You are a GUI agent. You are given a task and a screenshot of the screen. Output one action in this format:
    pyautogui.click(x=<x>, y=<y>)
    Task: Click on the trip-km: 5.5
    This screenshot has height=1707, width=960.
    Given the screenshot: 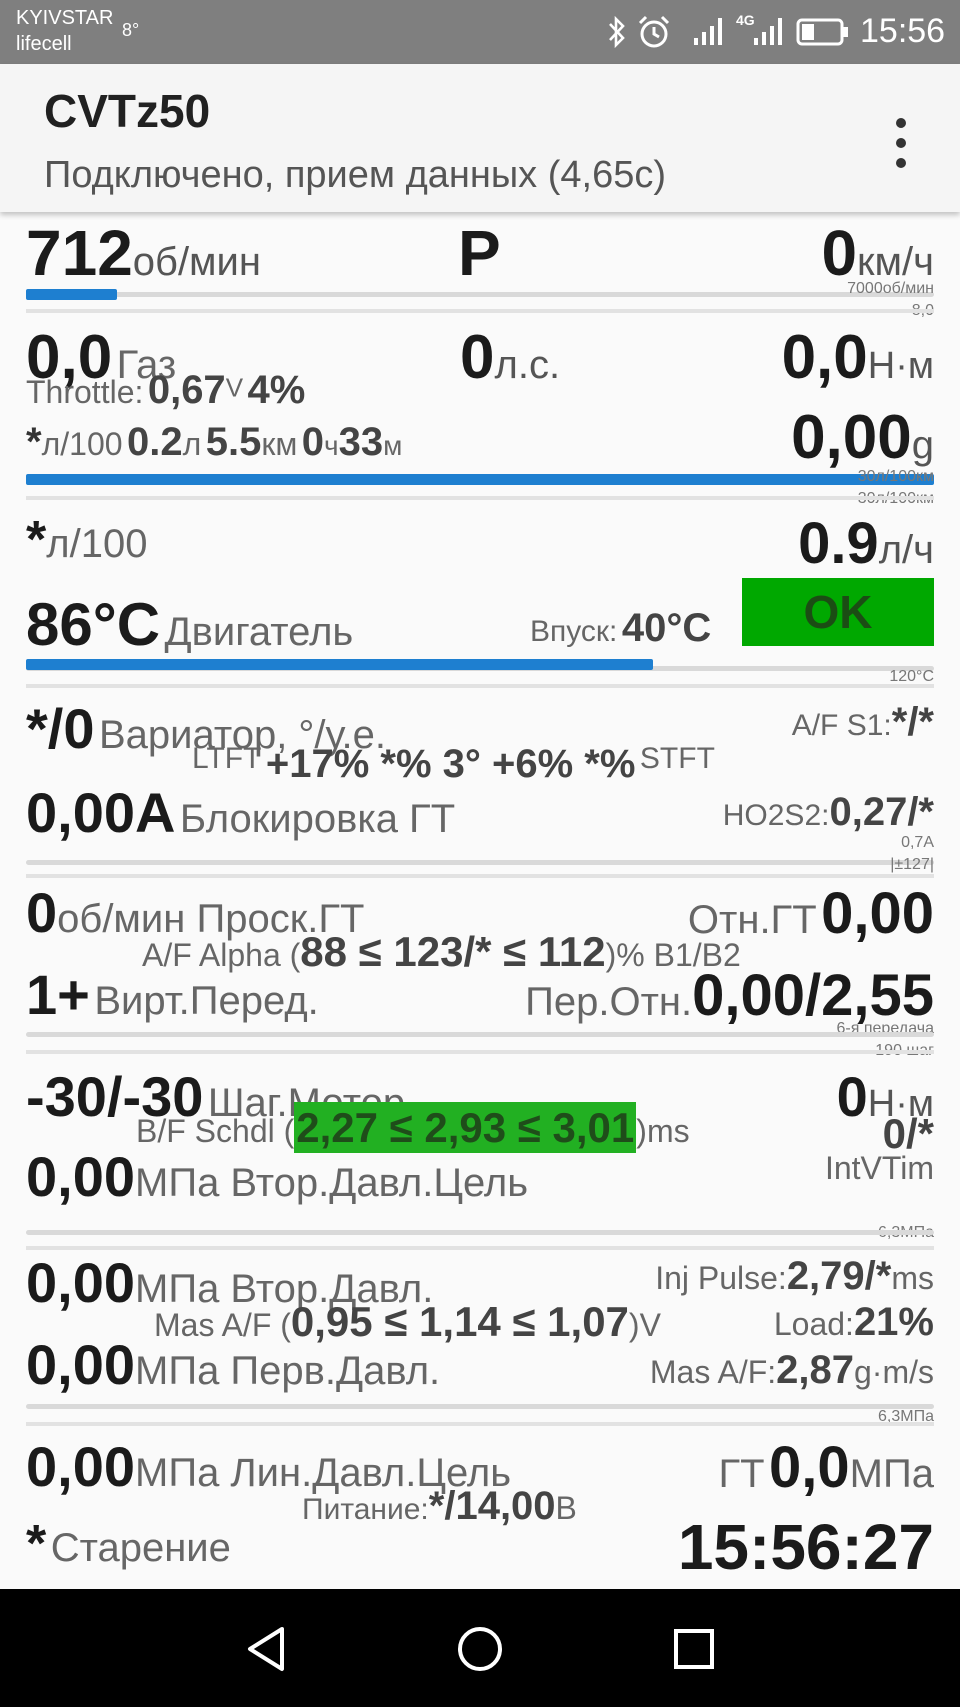 What is the action you would take?
    pyautogui.click(x=233, y=442)
    